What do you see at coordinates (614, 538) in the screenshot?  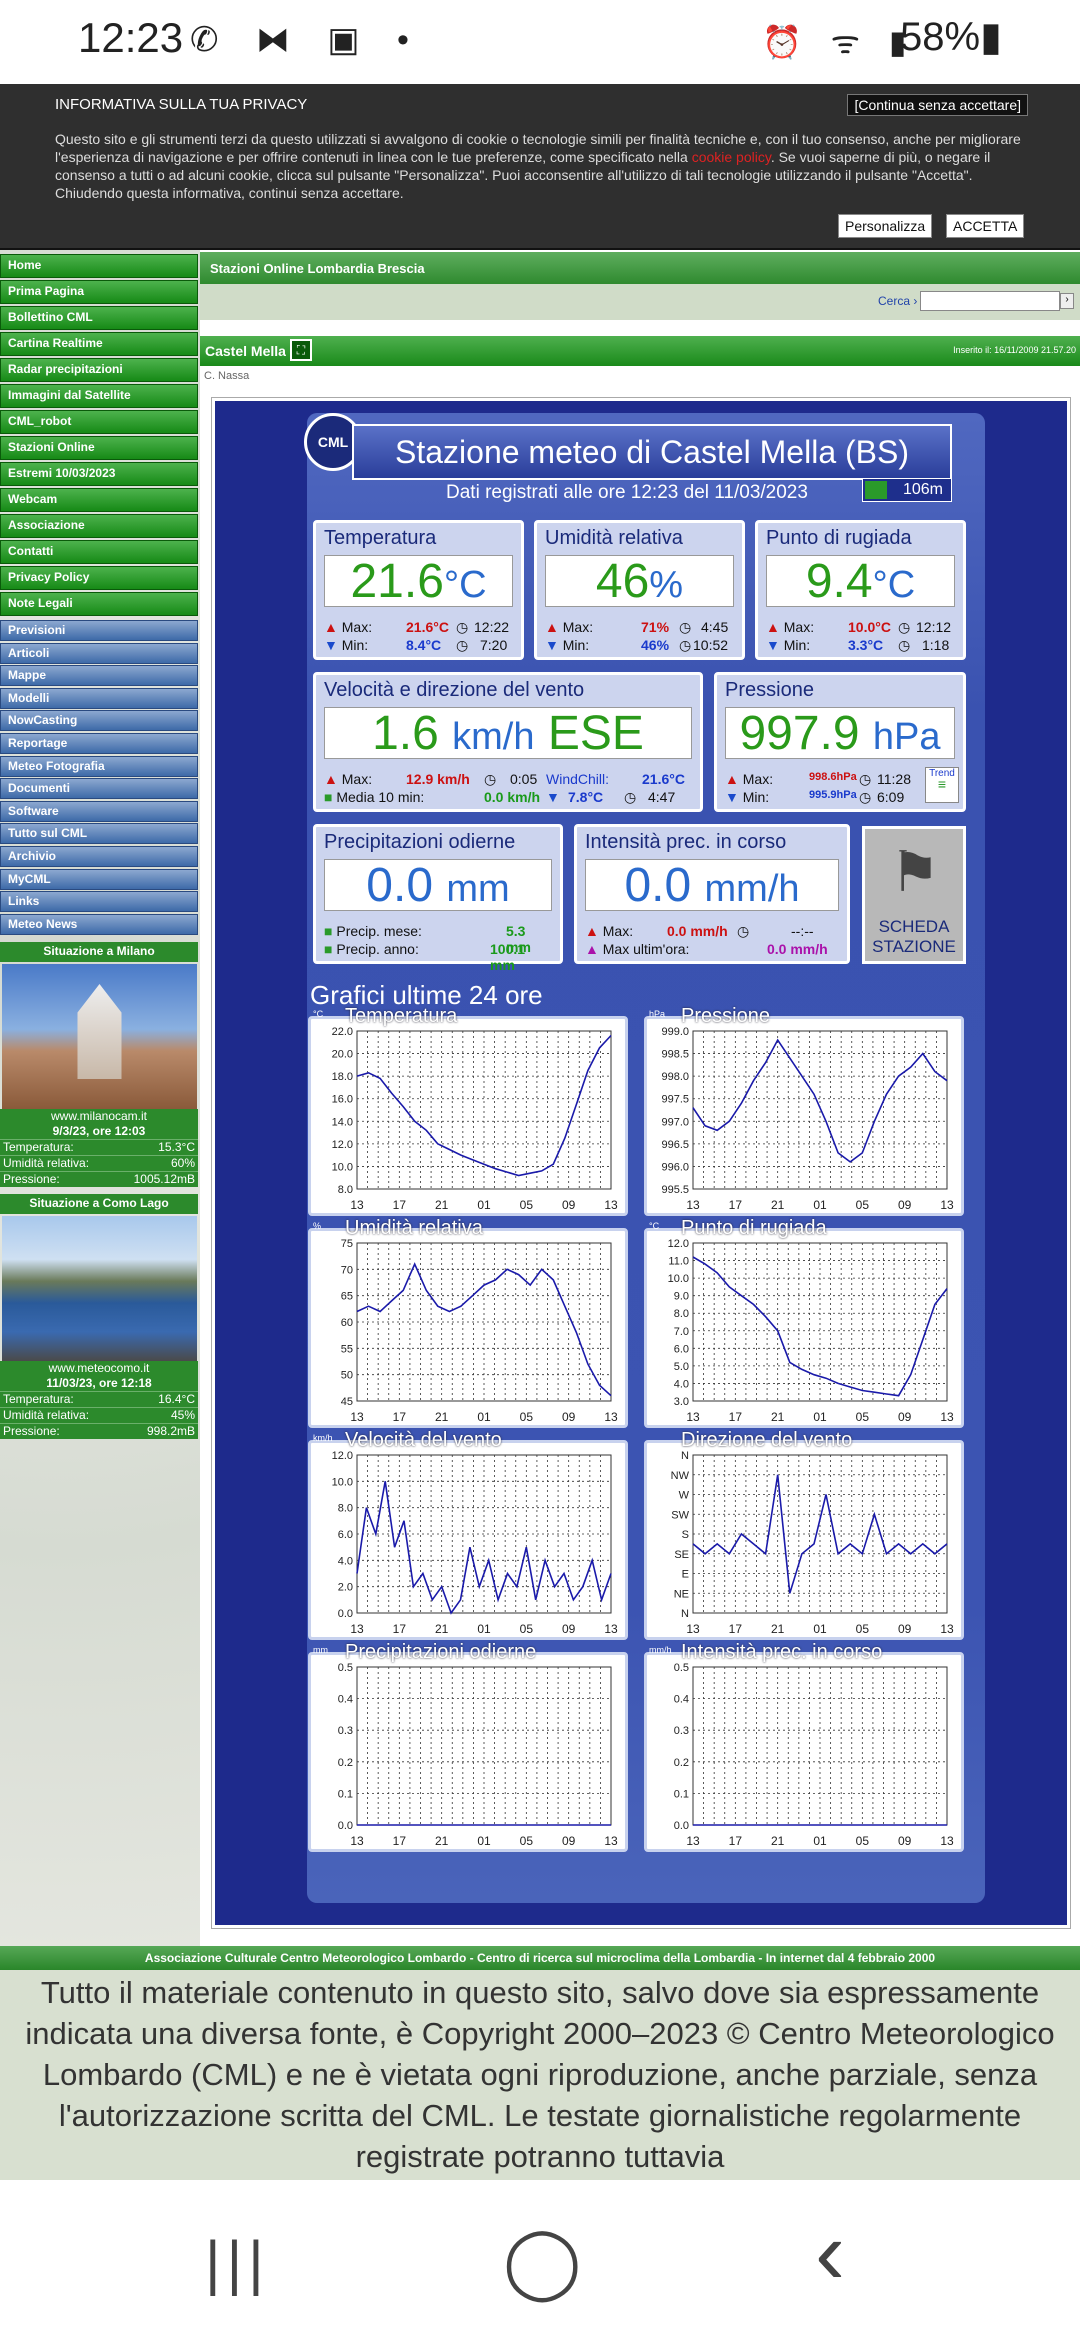 I see `card-label: Umidità relativa` at bounding box center [614, 538].